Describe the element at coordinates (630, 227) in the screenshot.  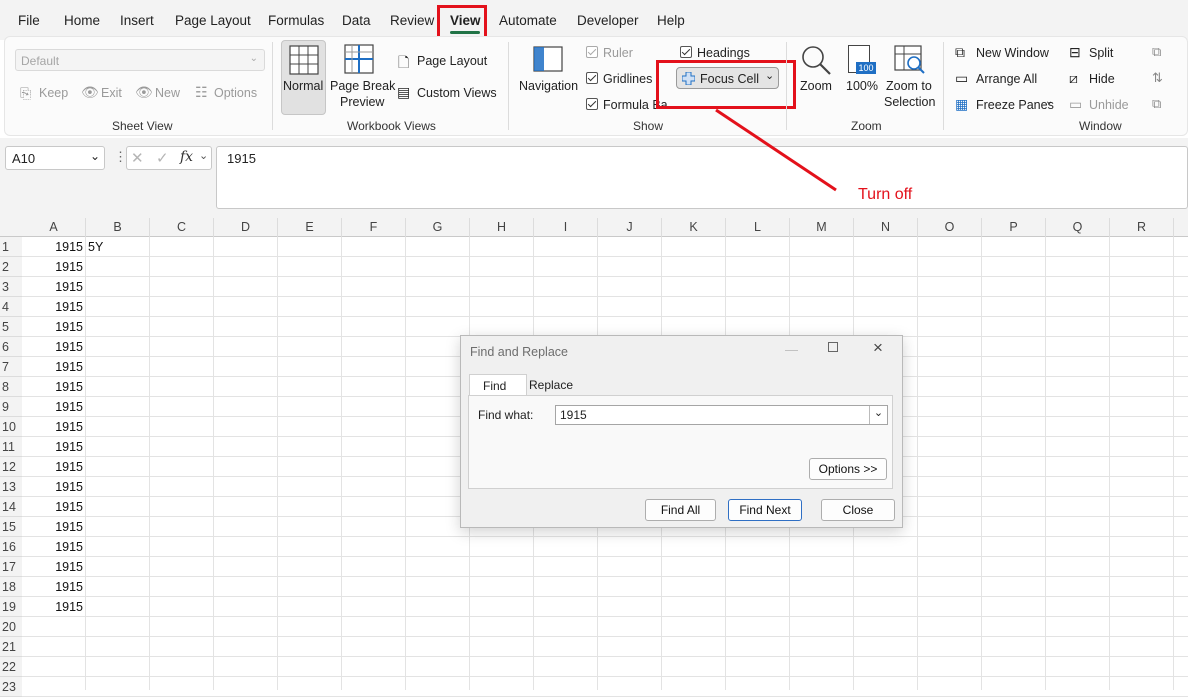
I see `column-header-J: J` at that location.